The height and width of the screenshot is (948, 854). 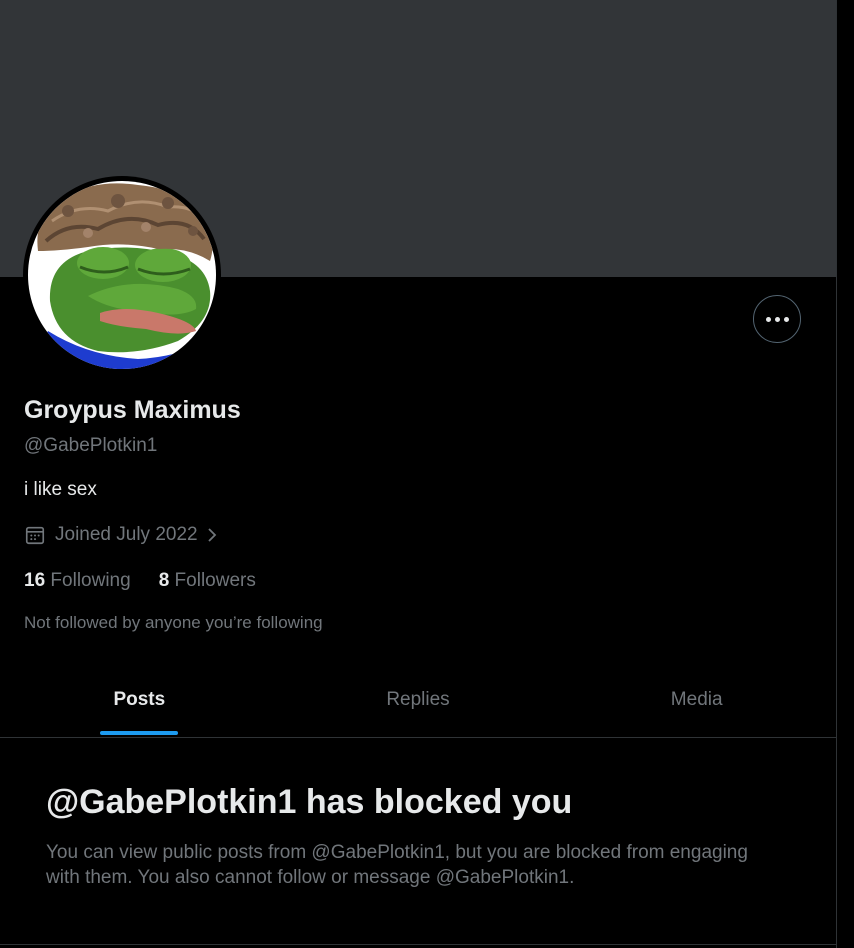 What do you see at coordinates (126, 534) in the screenshot?
I see `joined-date-text: Joined July 2022` at bounding box center [126, 534].